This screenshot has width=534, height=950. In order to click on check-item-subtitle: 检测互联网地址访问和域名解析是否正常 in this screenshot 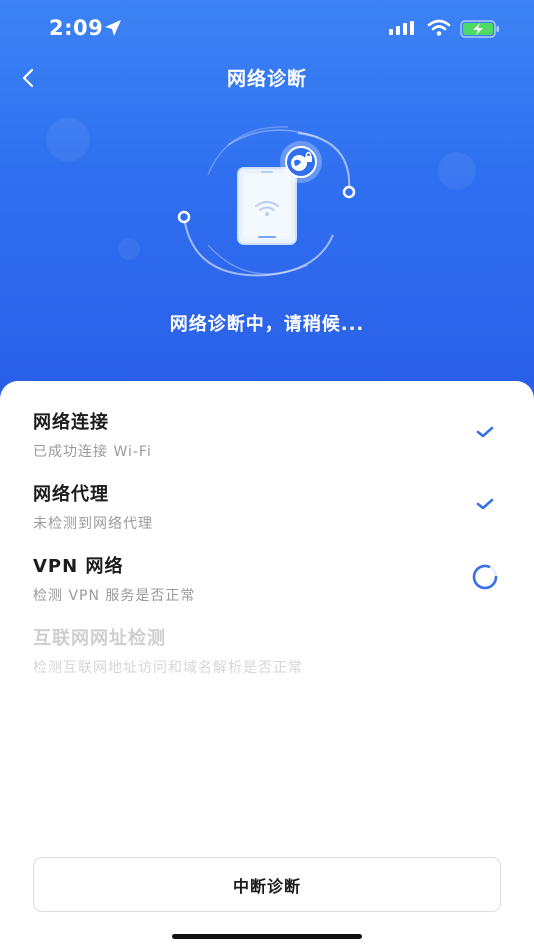, I will do `click(168, 668)`.